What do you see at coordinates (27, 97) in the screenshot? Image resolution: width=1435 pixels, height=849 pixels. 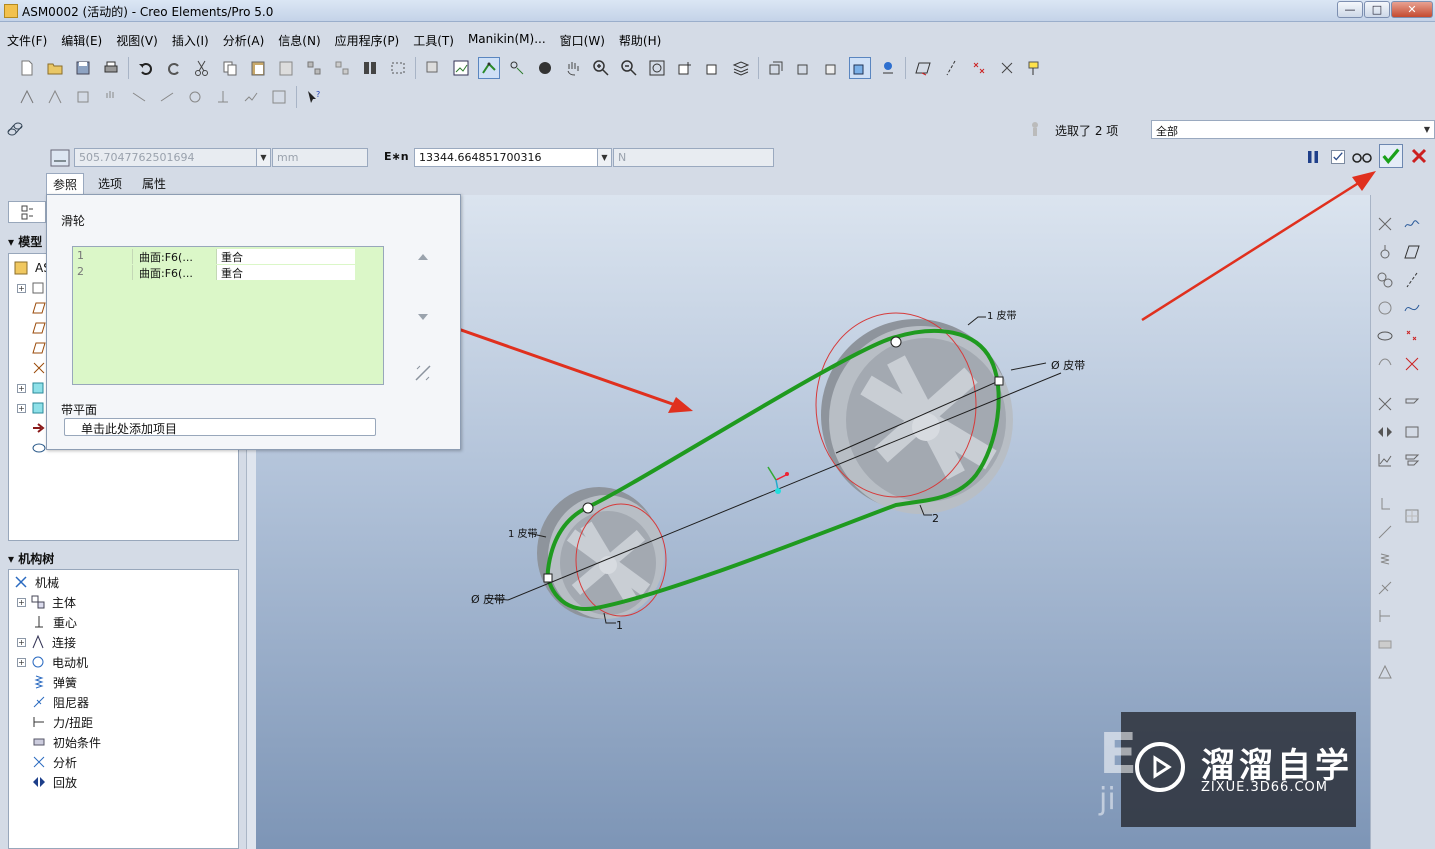 I see `mech-connect-icon` at bounding box center [27, 97].